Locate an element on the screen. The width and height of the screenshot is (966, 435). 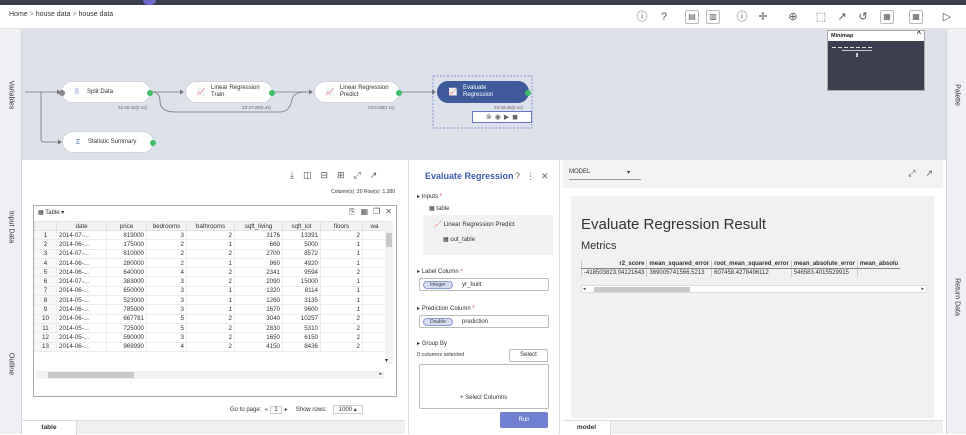
table-row: 1 2014-07-... 819000 3 2 3176 13391 2 is located at coordinates (210, 235).